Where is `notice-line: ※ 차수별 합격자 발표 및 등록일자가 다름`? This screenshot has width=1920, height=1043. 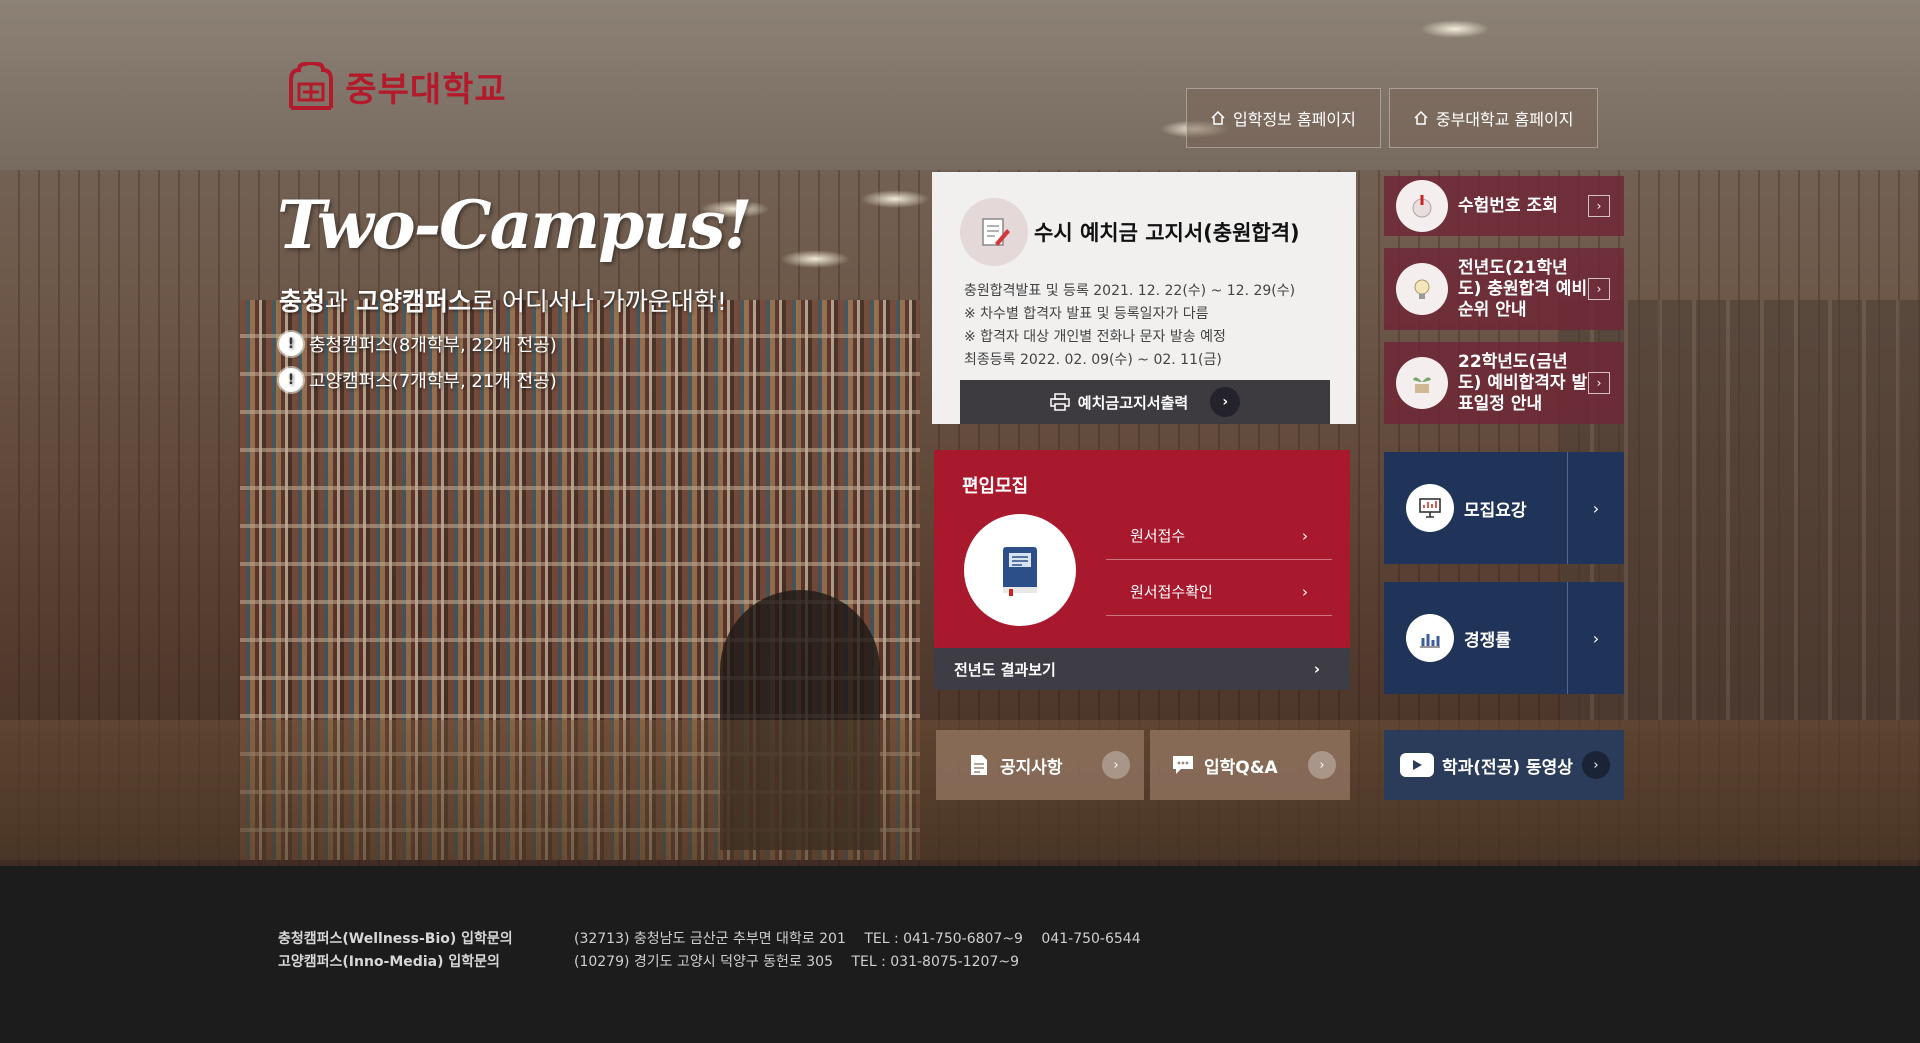
notice-line: ※ 차수별 합격자 발표 및 등록일자가 다름 is located at coordinates (1086, 314).